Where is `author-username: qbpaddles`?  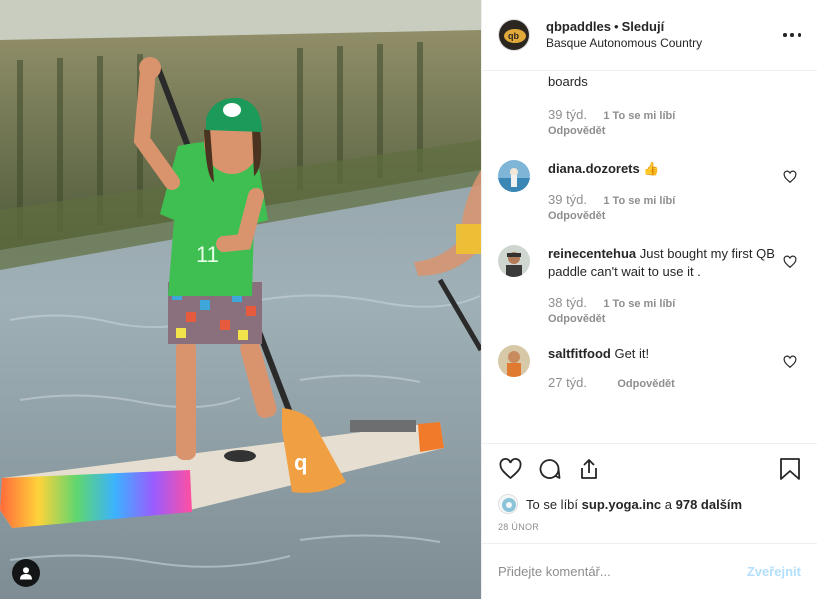 author-username: qbpaddles is located at coordinates (578, 26).